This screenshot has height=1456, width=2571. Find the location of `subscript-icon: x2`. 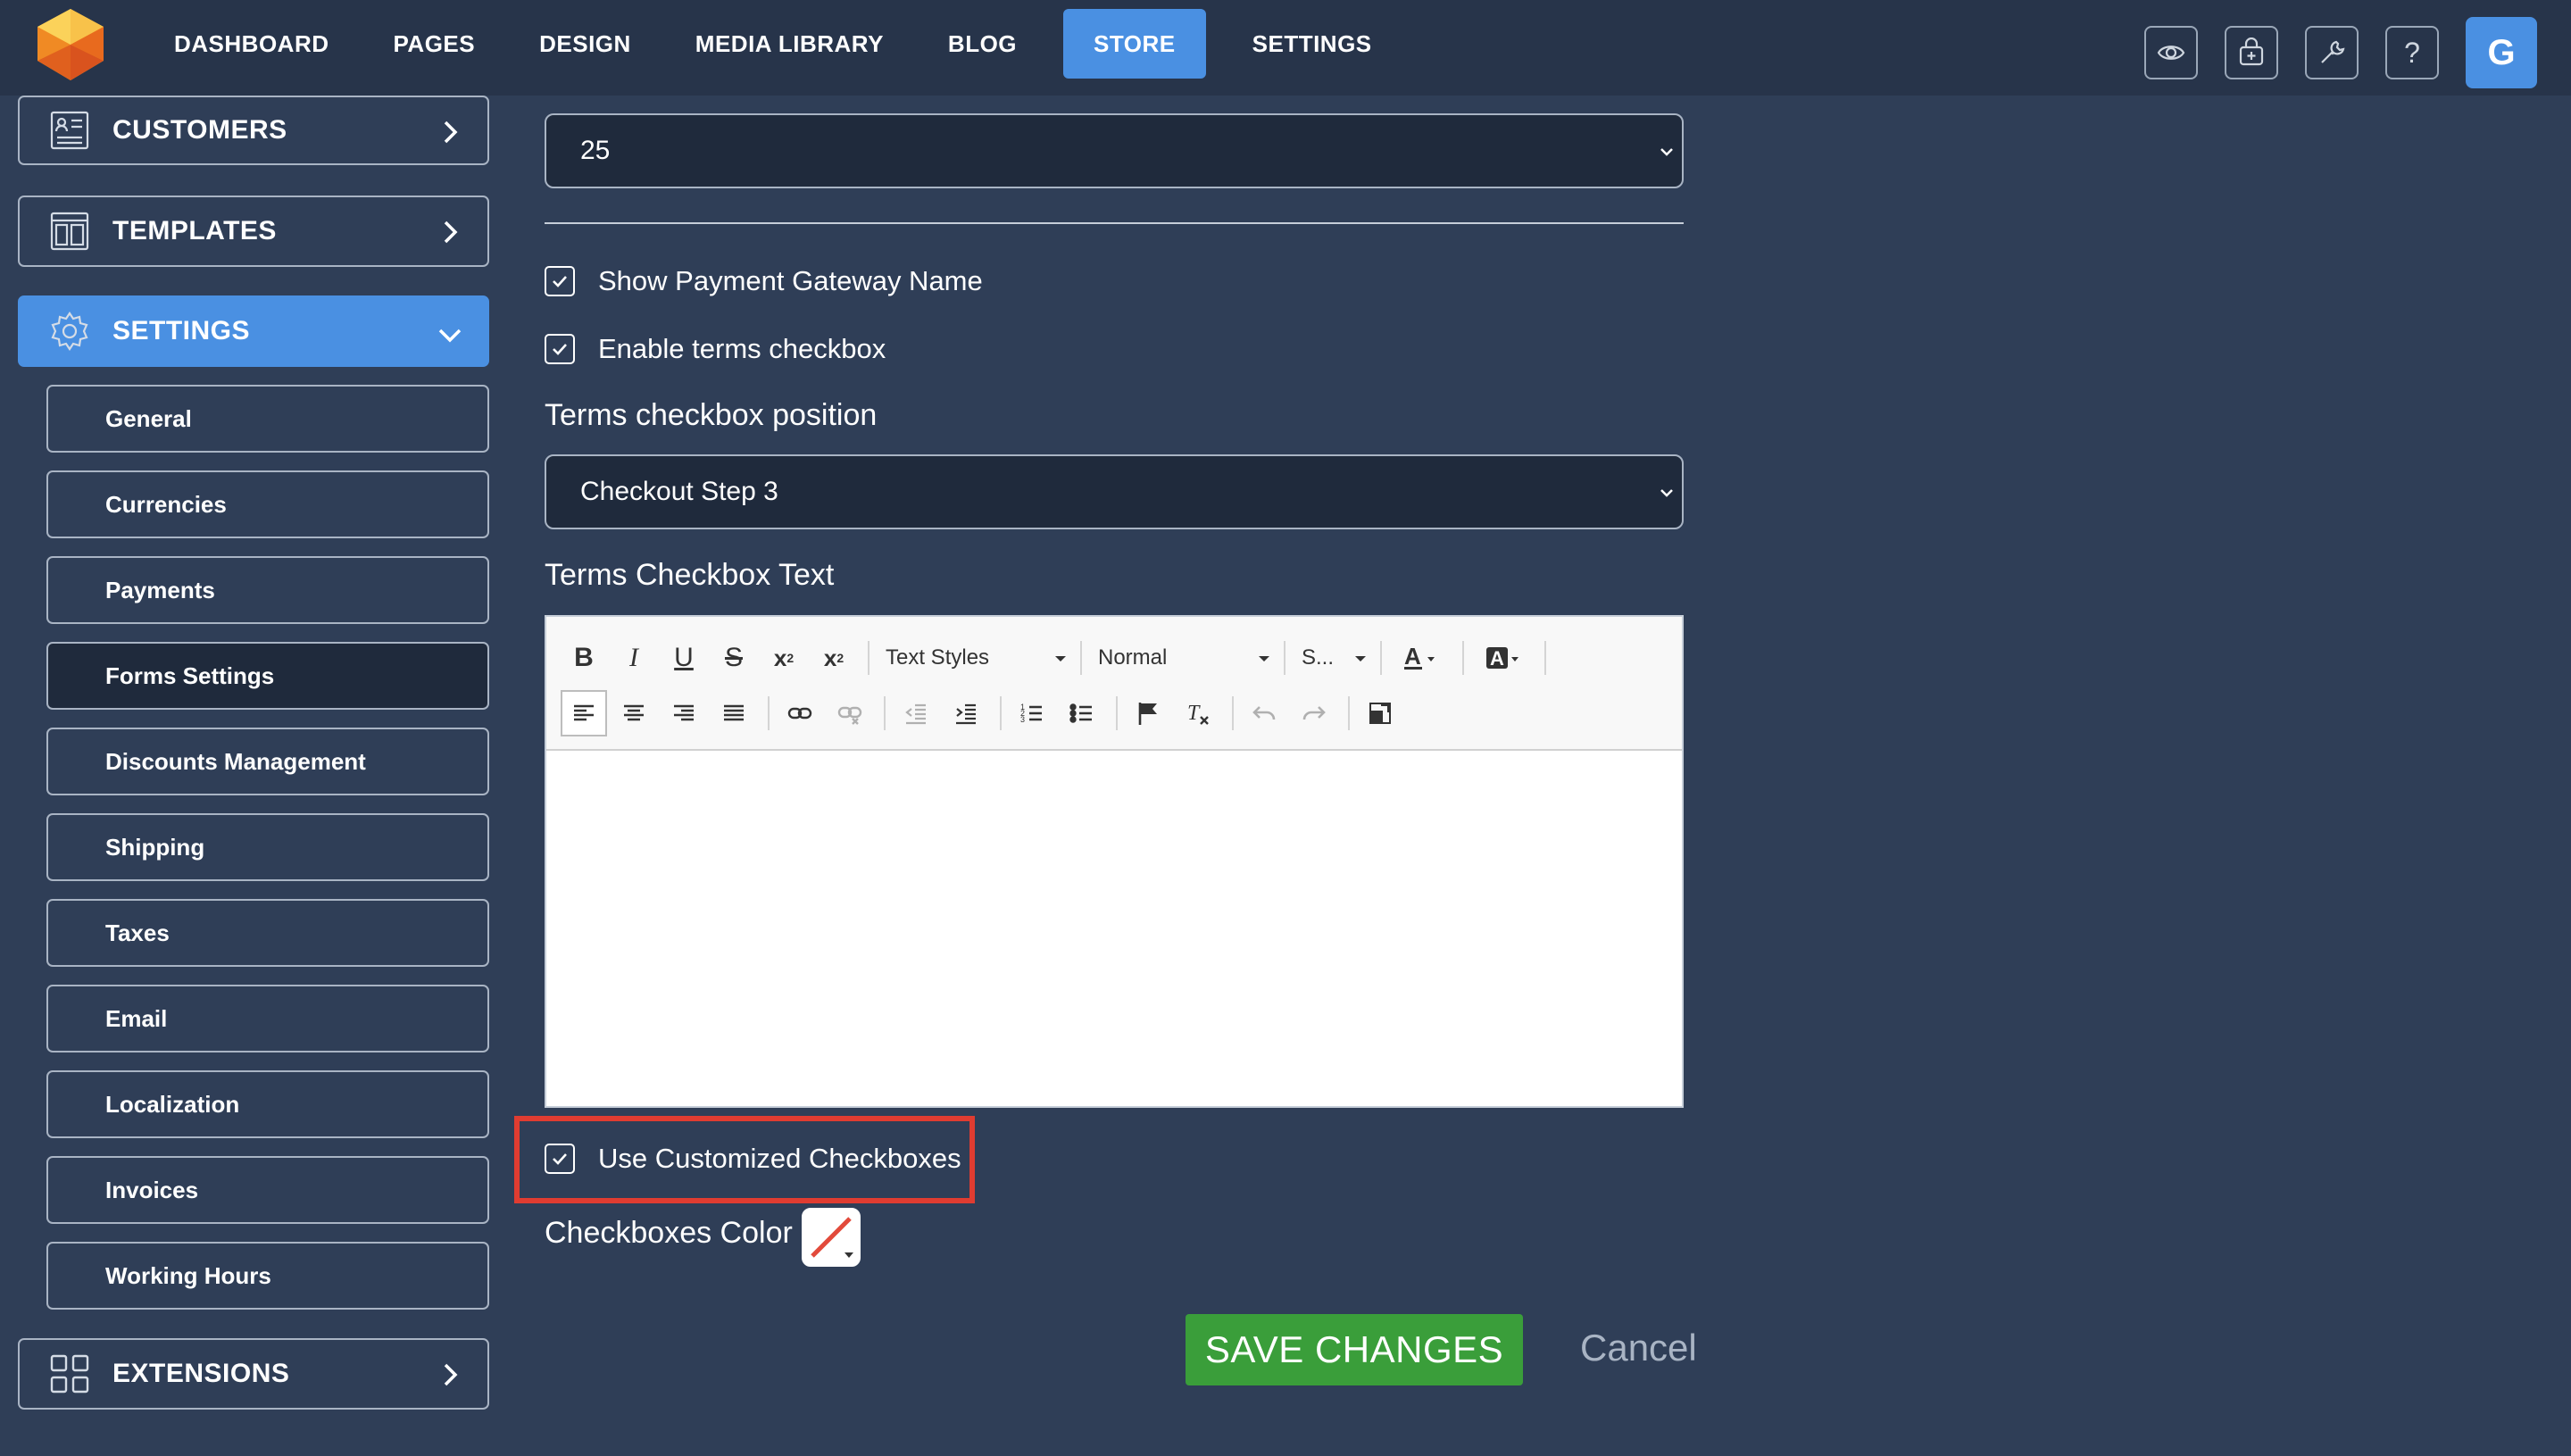

subscript-icon: x2 is located at coordinates (784, 658).